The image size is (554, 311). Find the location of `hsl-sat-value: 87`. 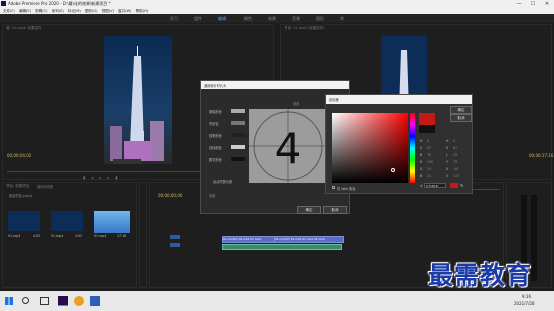

hsl-sat-value: 87 is located at coordinates (455, 148).